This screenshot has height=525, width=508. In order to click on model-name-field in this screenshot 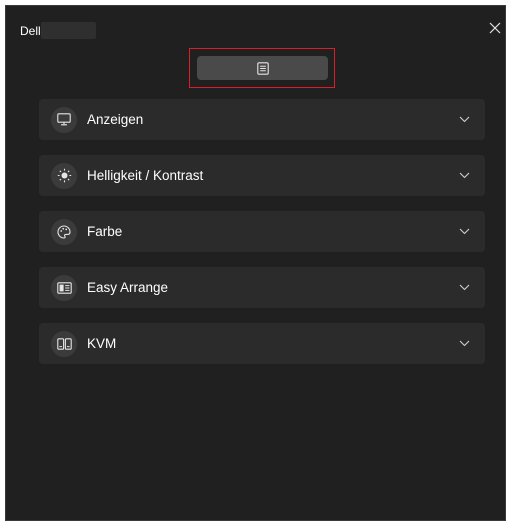, I will do `click(68, 30)`.